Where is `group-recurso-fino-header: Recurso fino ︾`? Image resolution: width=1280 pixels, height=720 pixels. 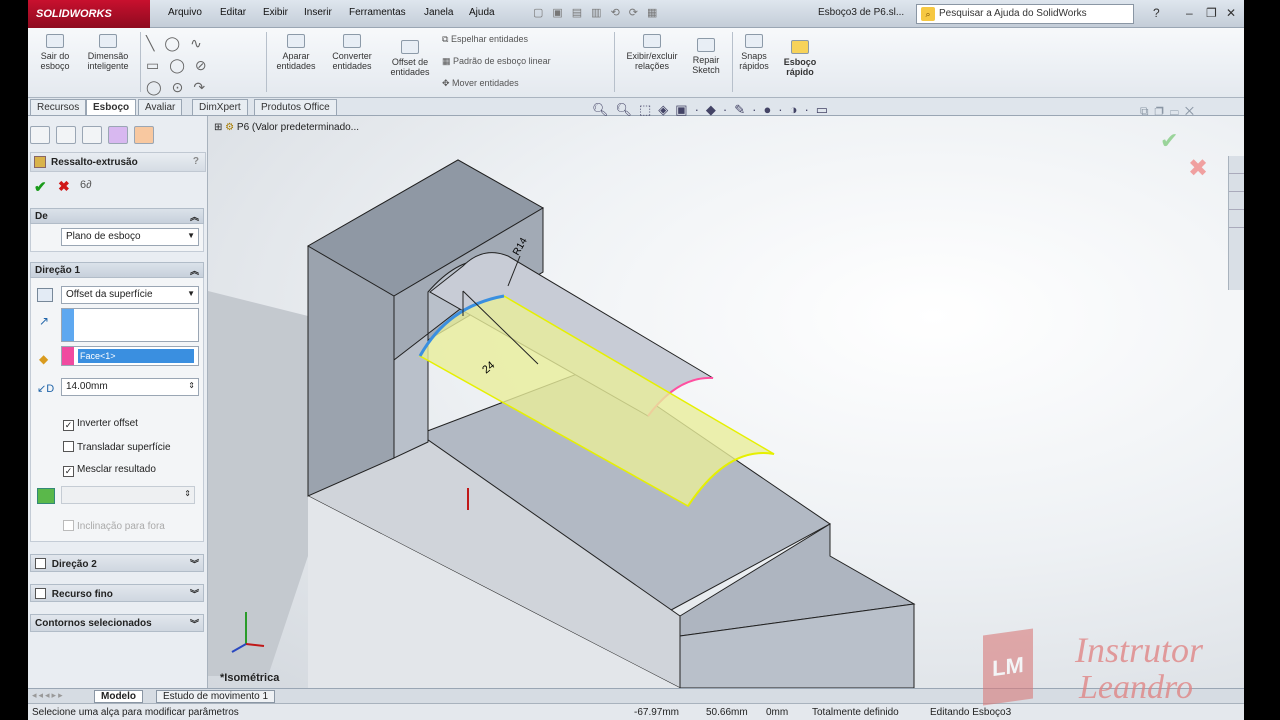
group-recurso-fino-header: Recurso fino ︾ is located at coordinates (117, 593).